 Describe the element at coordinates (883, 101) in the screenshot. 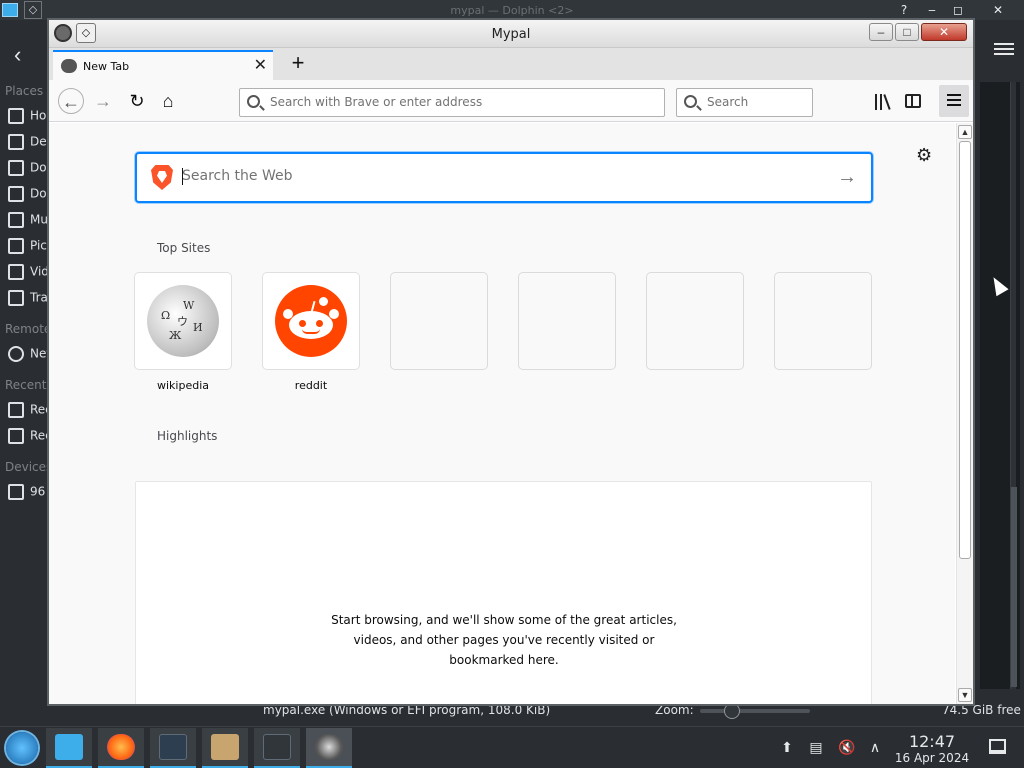

I see `library-icon` at that location.